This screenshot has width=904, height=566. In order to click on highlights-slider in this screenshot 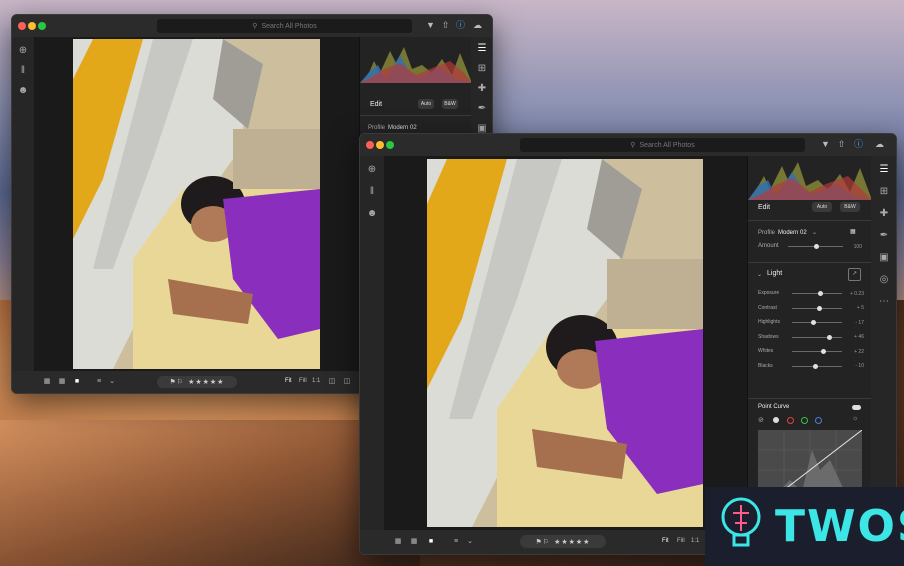, I will do `click(817, 322)`.